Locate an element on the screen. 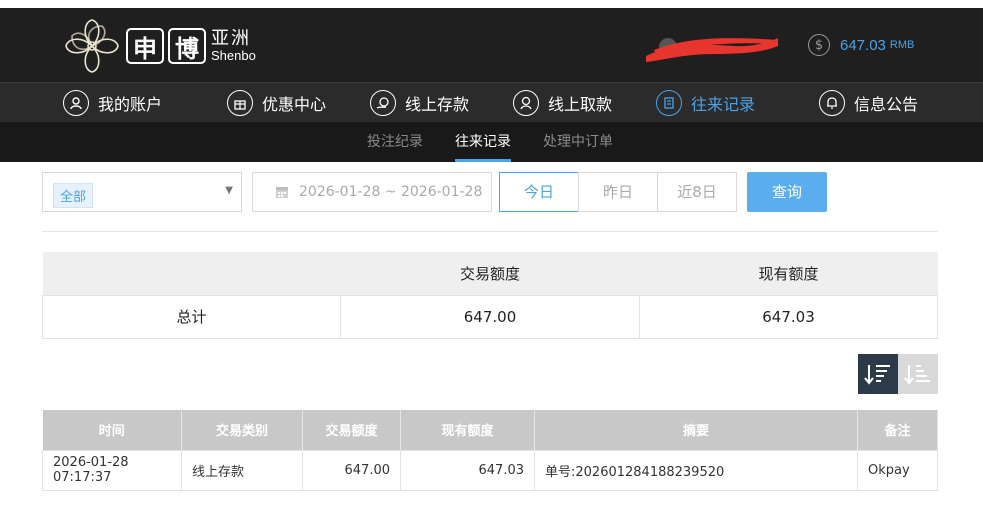 This screenshot has width=983, height=506. bell-icon is located at coordinates (832, 103).